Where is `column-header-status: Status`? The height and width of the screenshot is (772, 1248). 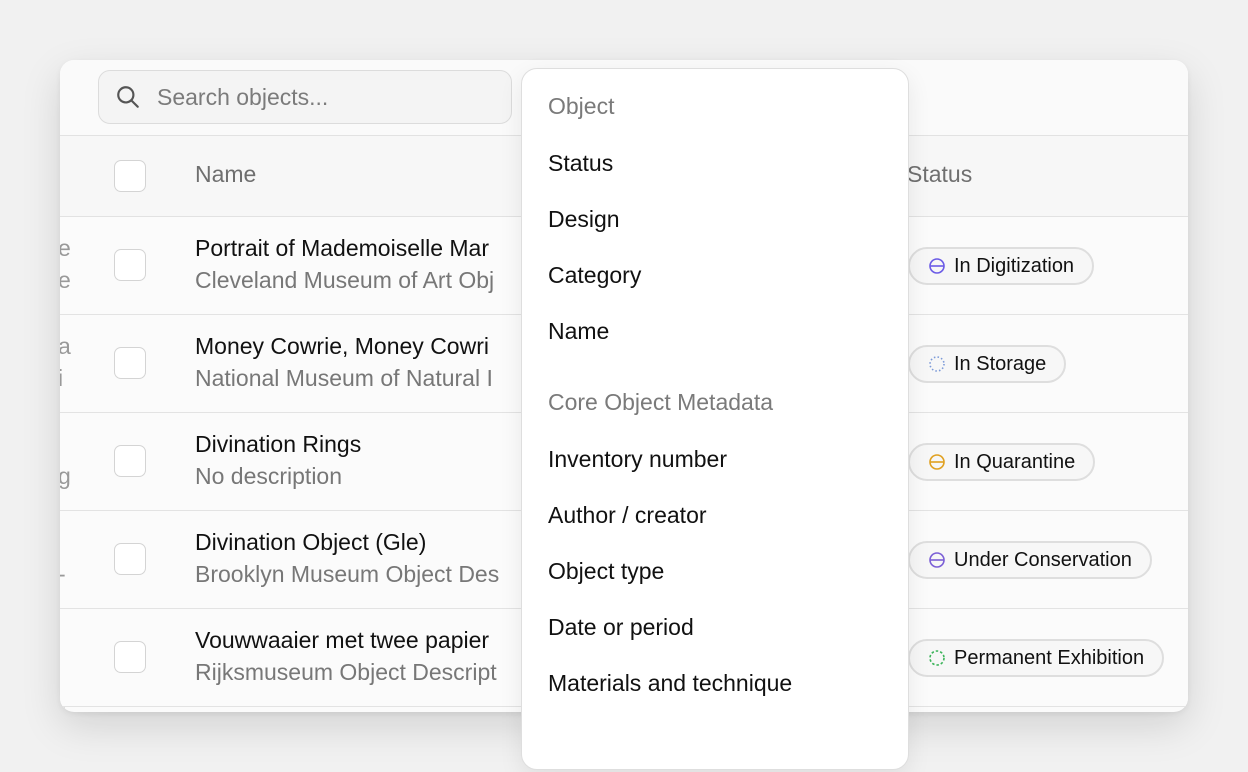
column-header-status: Status is located at coordinates (939, 174).